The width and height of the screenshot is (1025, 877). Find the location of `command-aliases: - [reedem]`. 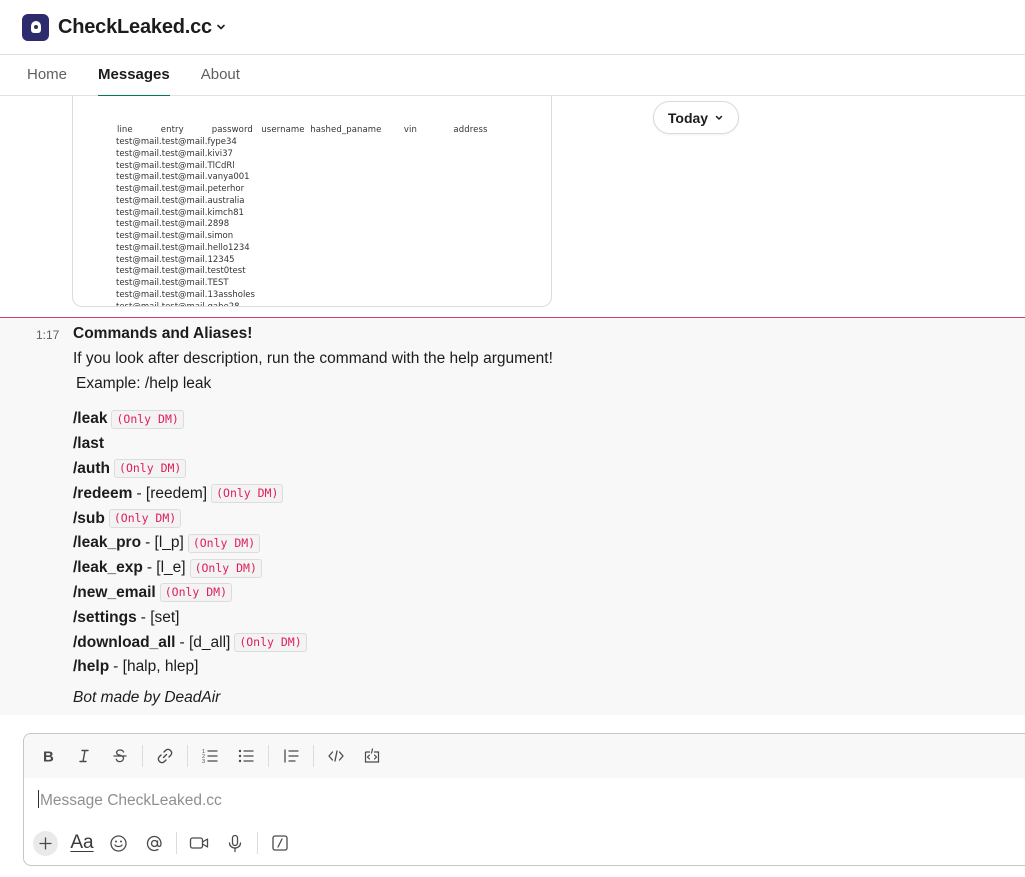

command-aliases: - [reedem] is located at coordinates (172, 493).